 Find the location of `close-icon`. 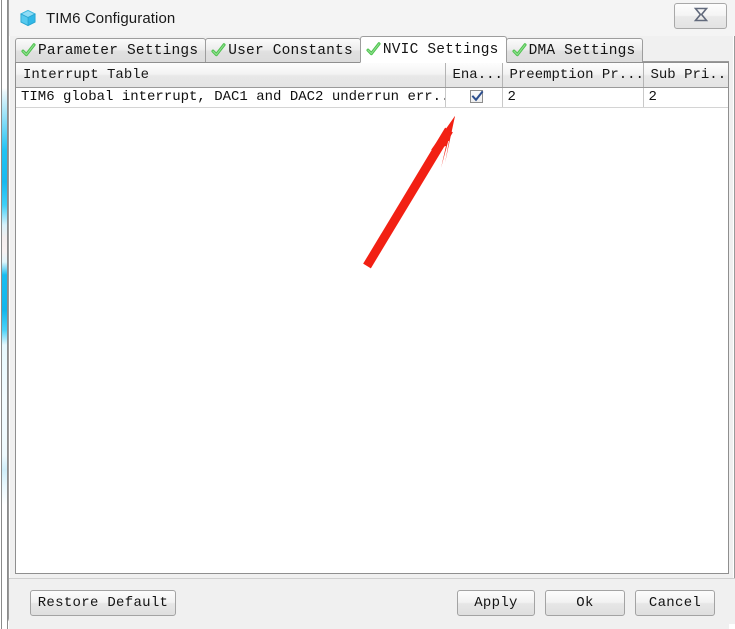

close-icon is located at coordinates (701, 16).